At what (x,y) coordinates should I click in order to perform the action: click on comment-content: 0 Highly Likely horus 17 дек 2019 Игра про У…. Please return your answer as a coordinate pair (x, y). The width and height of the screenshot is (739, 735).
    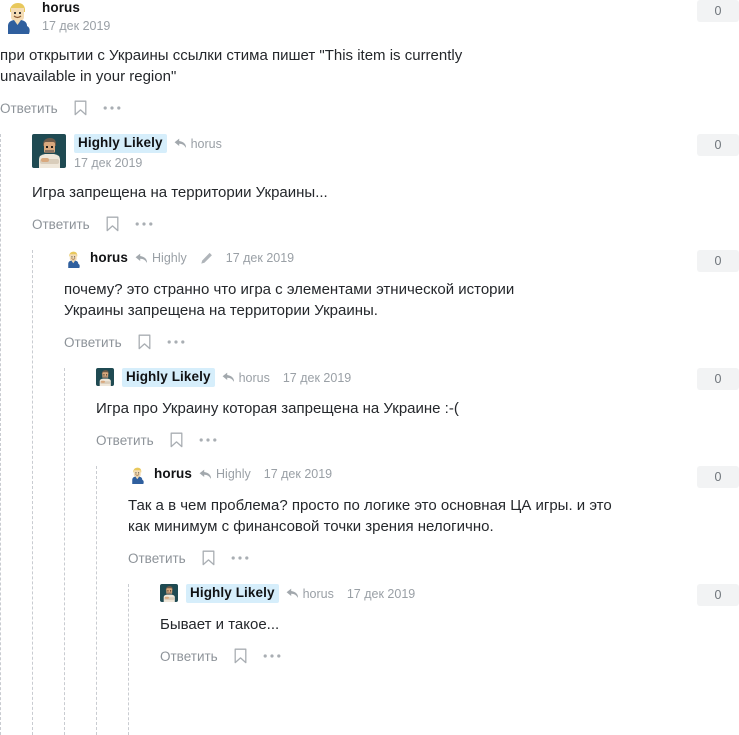
    Looking at the image, I should click on (417, 408).